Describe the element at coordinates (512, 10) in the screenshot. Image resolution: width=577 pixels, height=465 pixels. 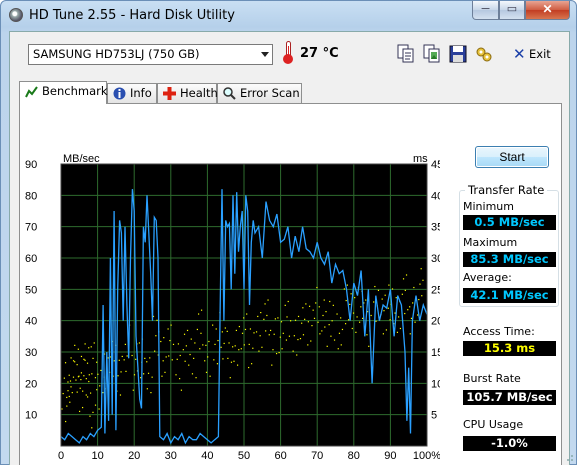
I see `maximize-button: ▭` at that location.